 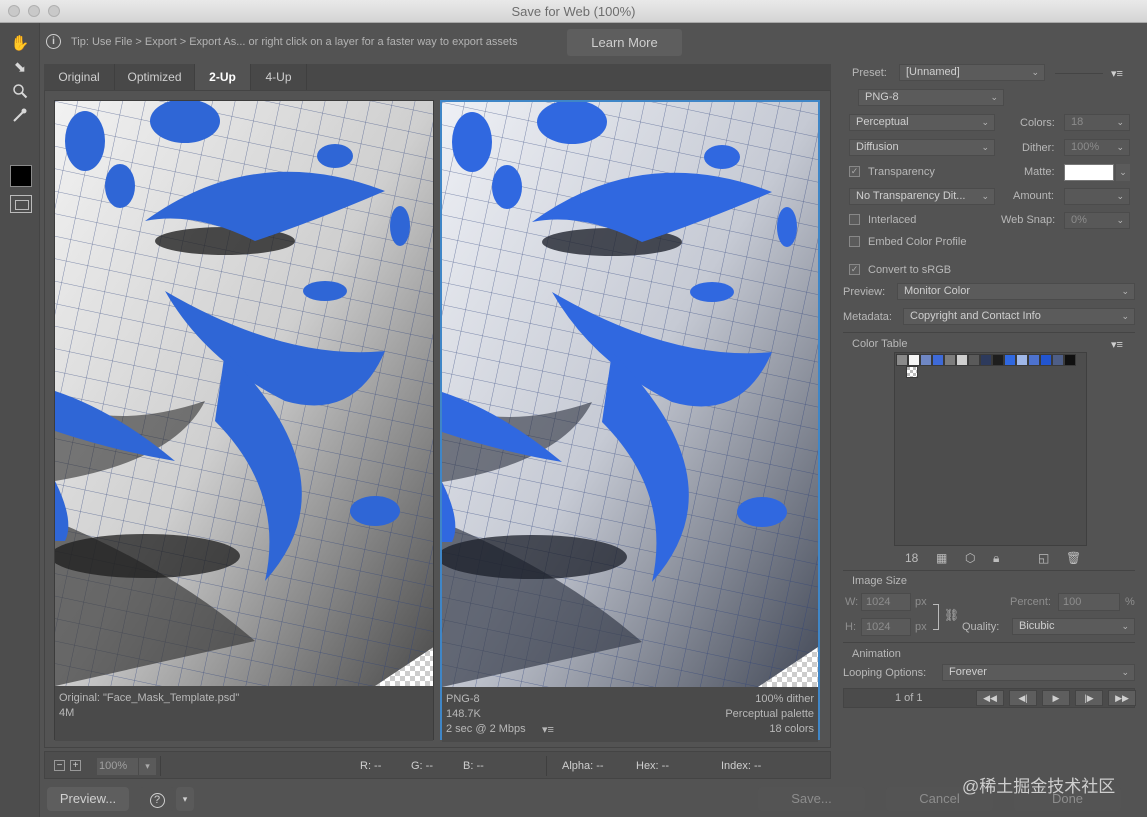 I want to click on zoom-tool-icon, so click(x=20, y=91).